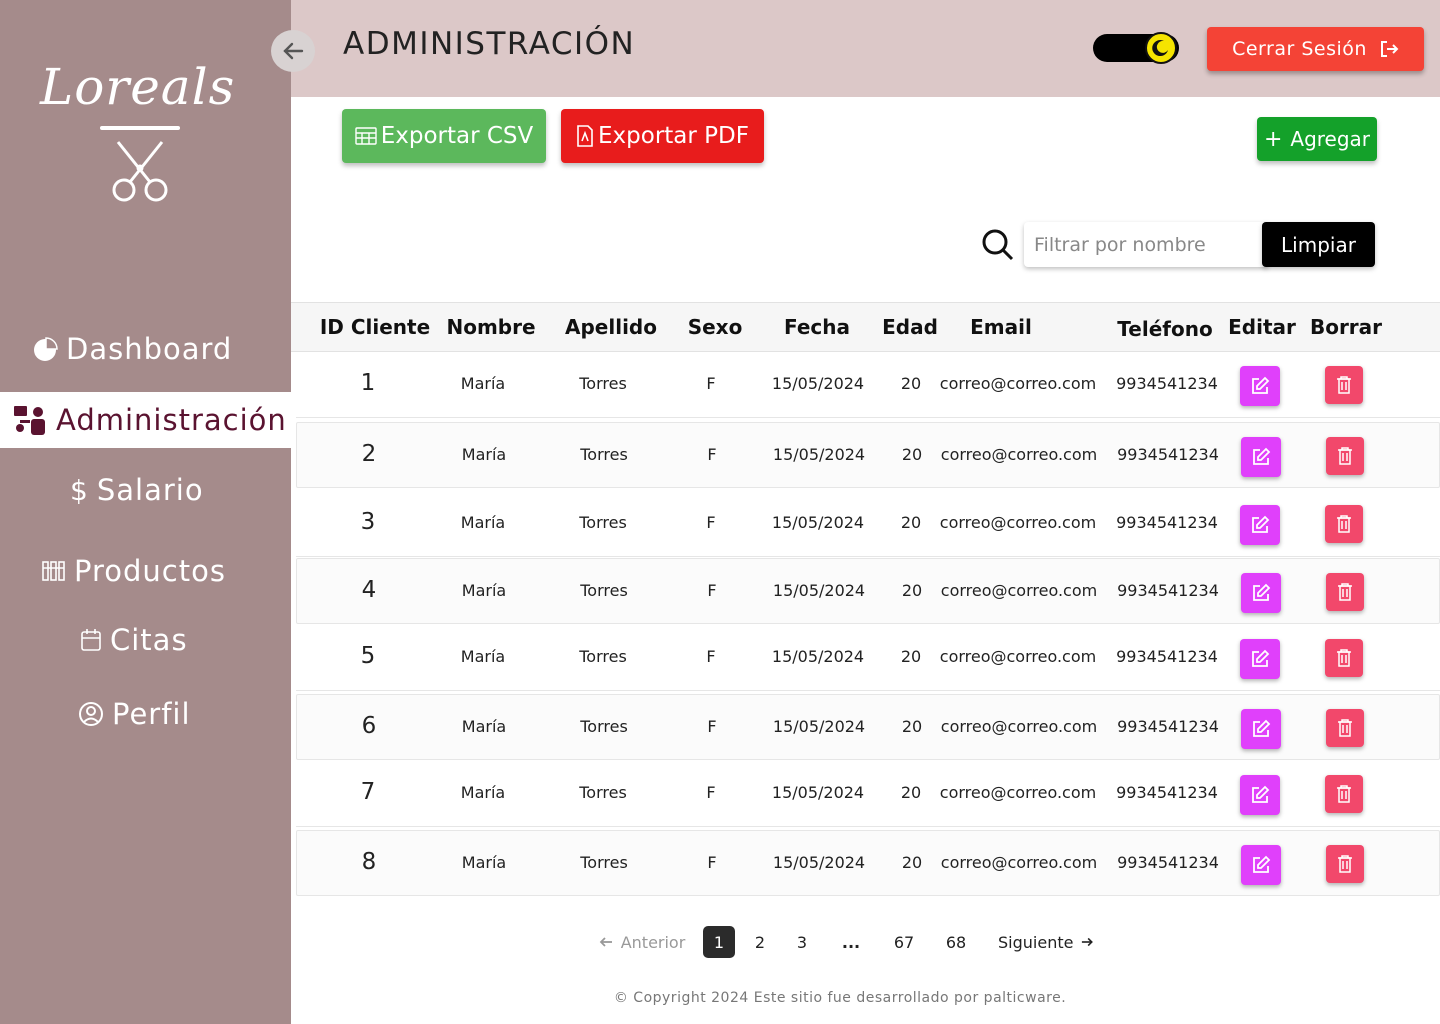  I want to click on clear-filter-button: Limpiar, so click(1318, 244).